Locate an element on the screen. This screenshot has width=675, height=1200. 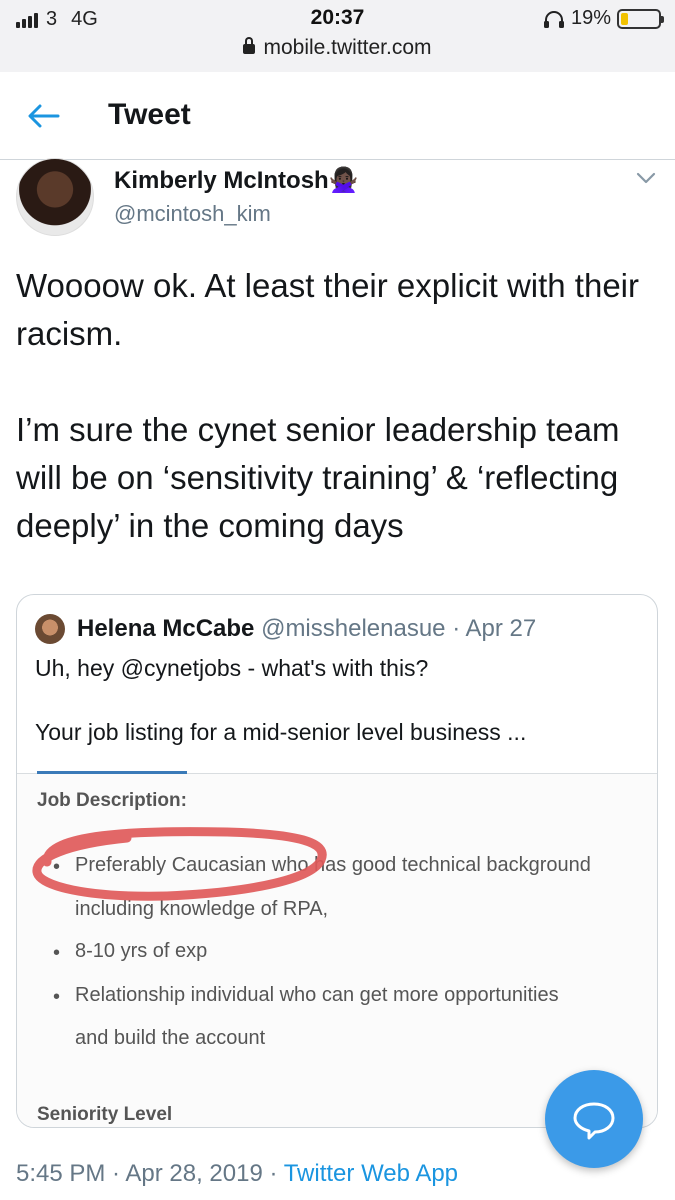
author-emoji: 🙅🏿‍♀️ is located at coordinates (343, 180).